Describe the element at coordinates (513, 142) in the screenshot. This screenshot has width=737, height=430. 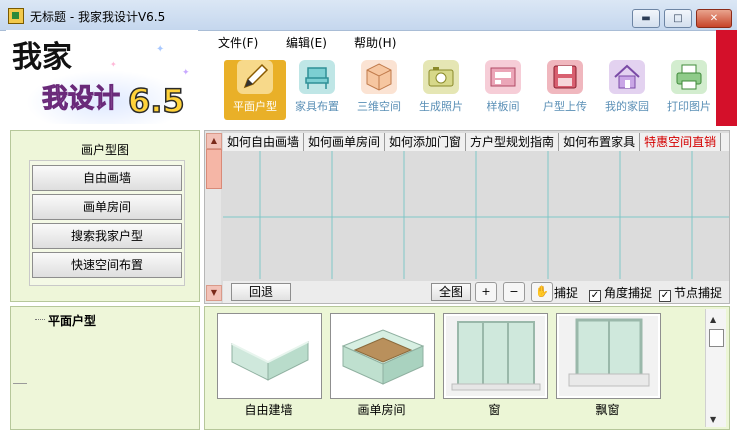
I see `help-link-planning-guide: 方户型规划指南` at that location.